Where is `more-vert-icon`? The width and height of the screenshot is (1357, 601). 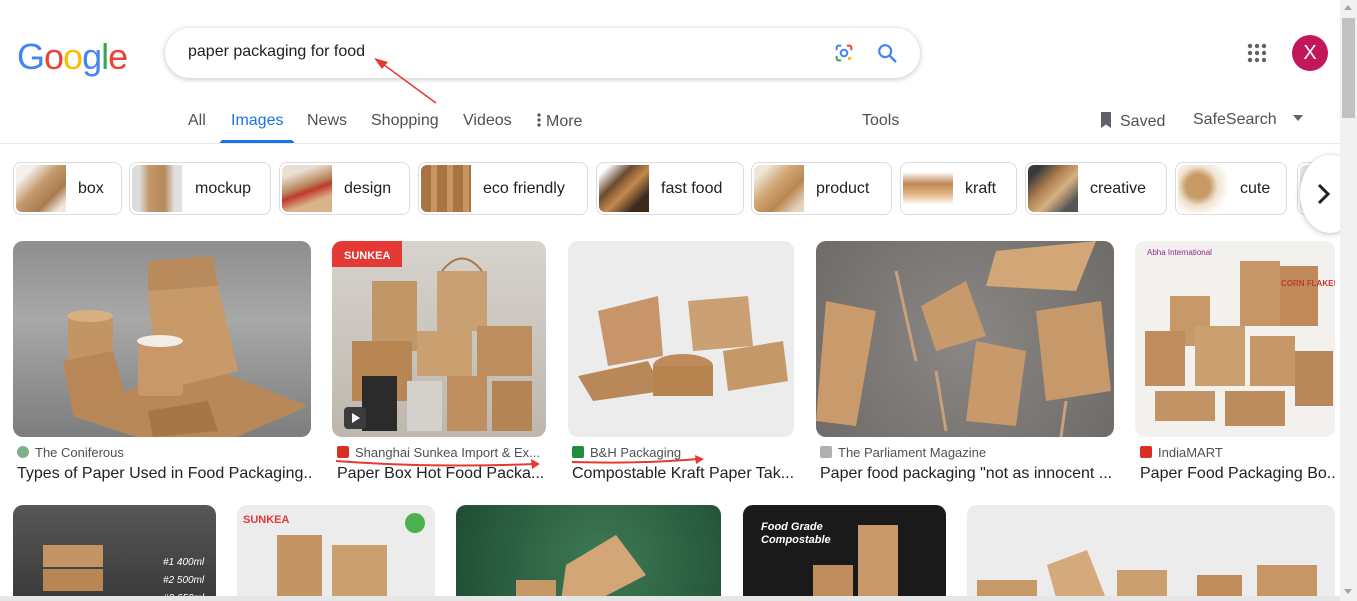 more-vert-icon is located at coordinates (539, 120).